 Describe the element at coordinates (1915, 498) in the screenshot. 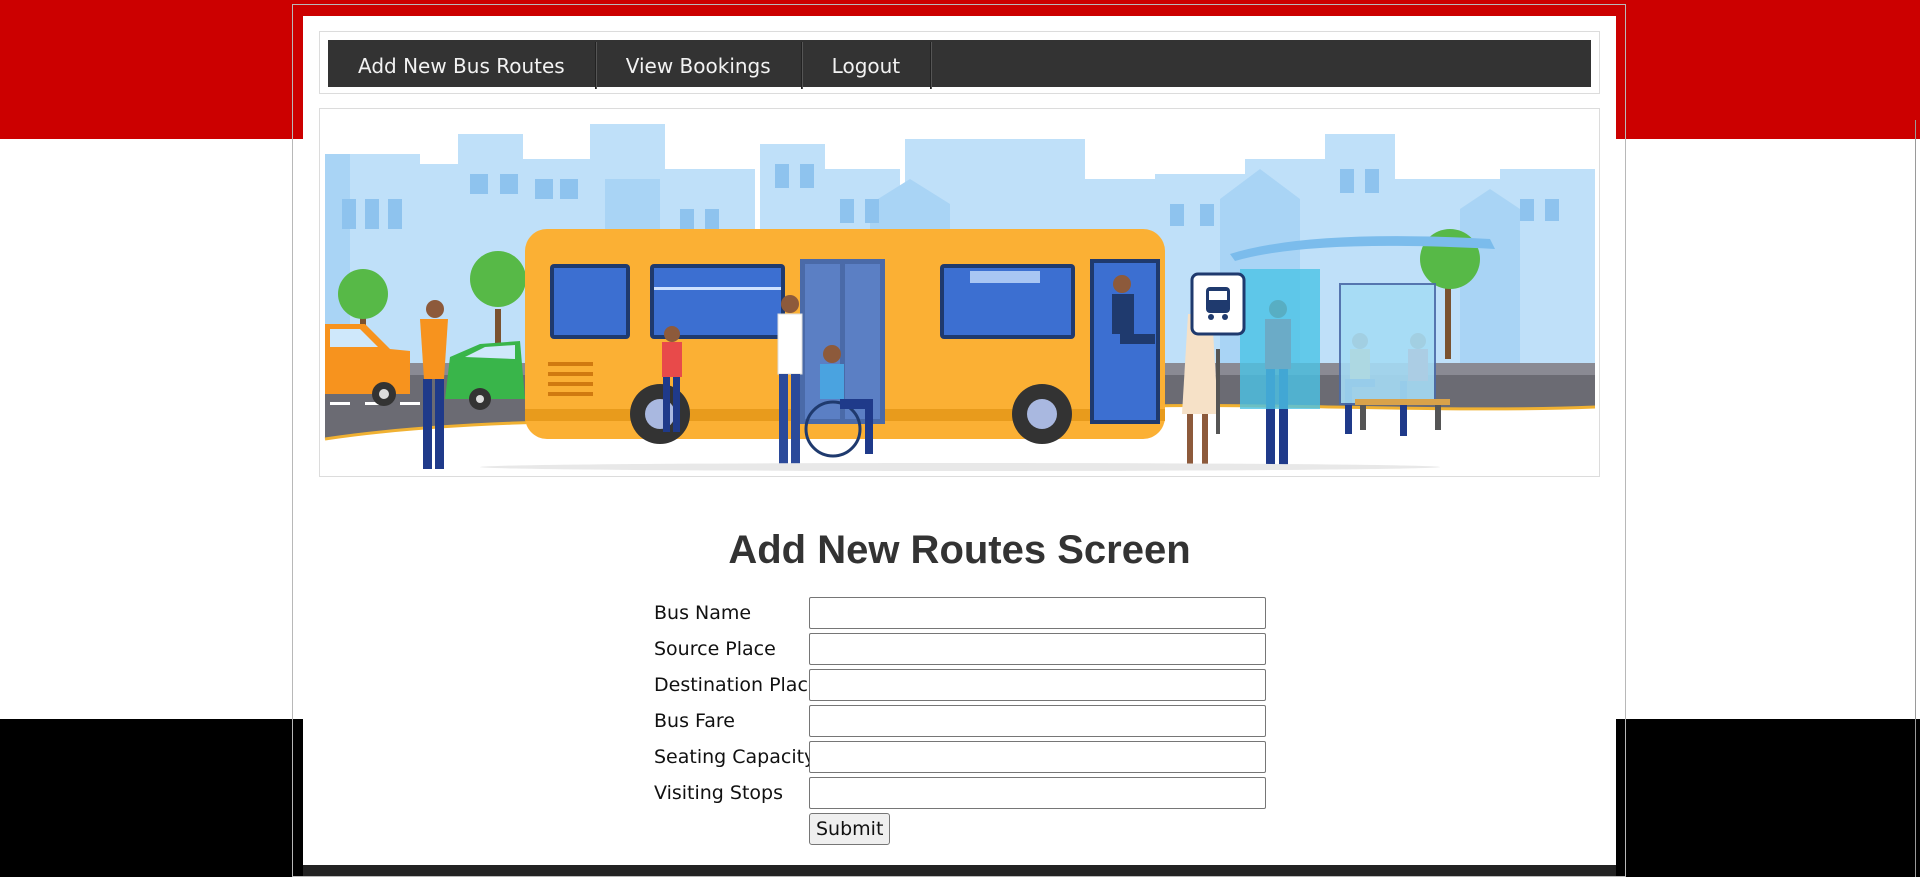

I see `window-edge-line` at that location.